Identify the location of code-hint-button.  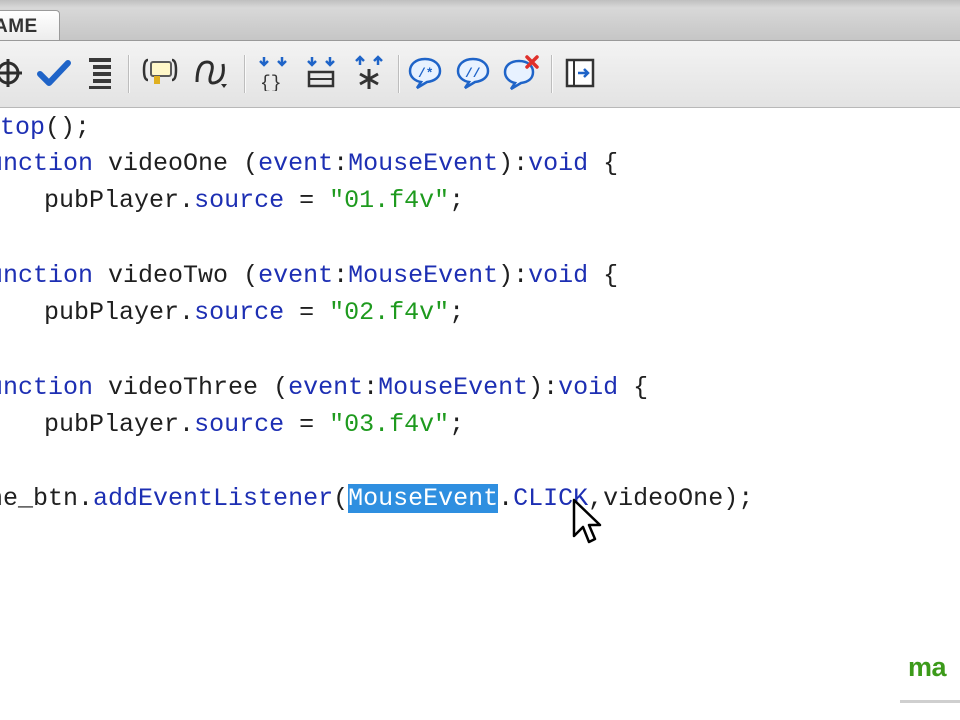
(160, 73).